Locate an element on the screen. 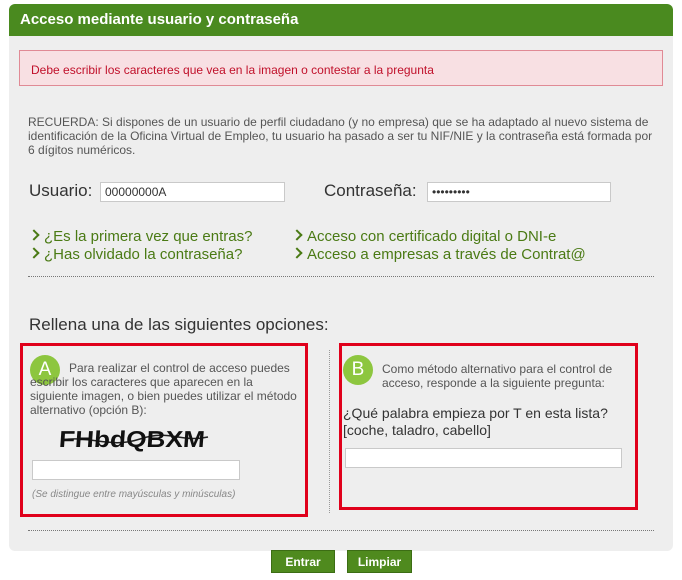 The height and width of the screenshot is (580, 682). panel-title: Acceso mediante usuario y contraseña is located at coordinates (159, 19).